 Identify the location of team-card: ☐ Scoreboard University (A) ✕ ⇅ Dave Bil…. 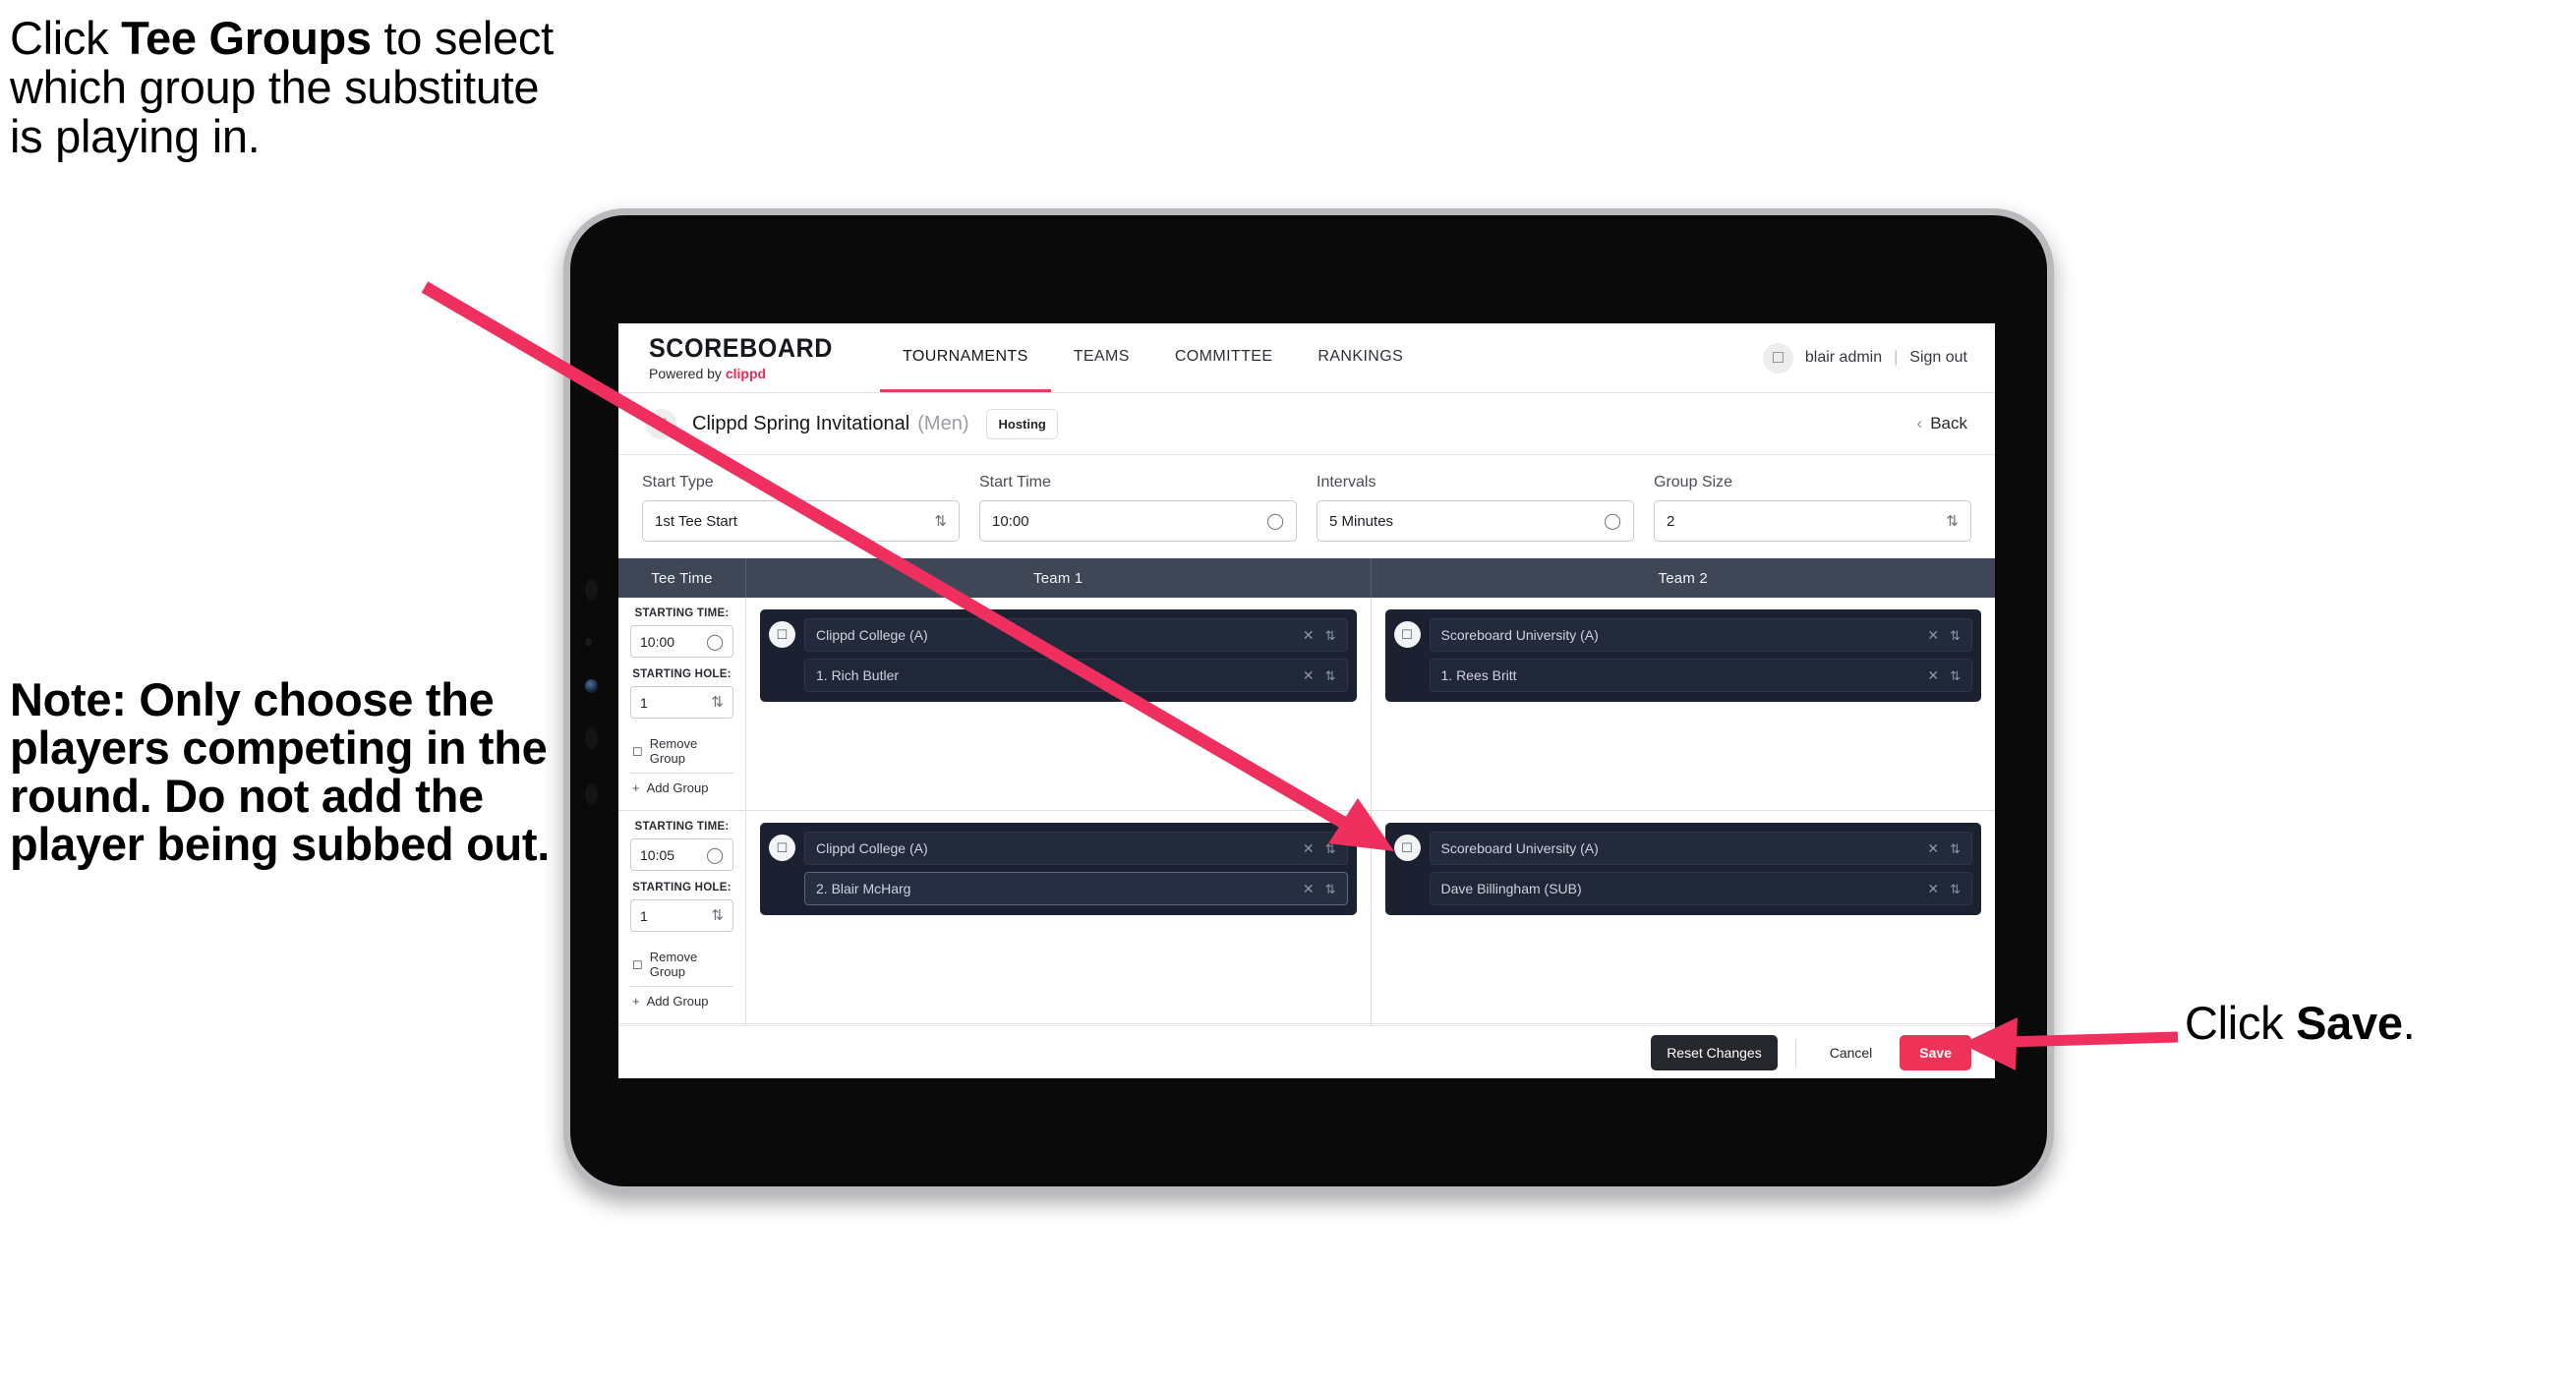
(1682, 869).